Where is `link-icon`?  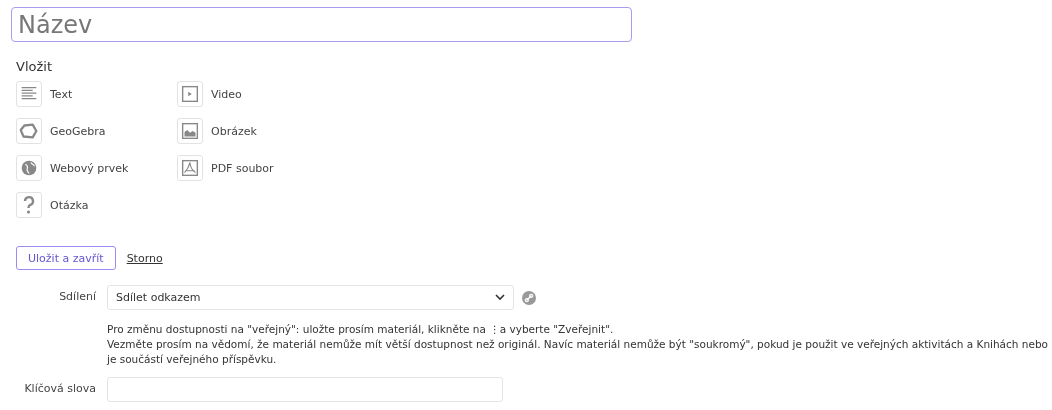
link-icon is located at coordinates (529, 297).